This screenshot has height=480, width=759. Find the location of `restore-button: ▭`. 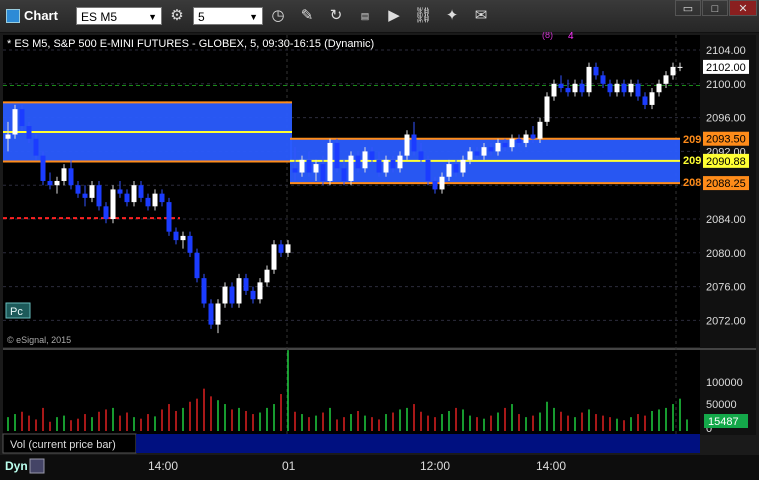

restore-button: ▭ is located at coordinates (688, 8).